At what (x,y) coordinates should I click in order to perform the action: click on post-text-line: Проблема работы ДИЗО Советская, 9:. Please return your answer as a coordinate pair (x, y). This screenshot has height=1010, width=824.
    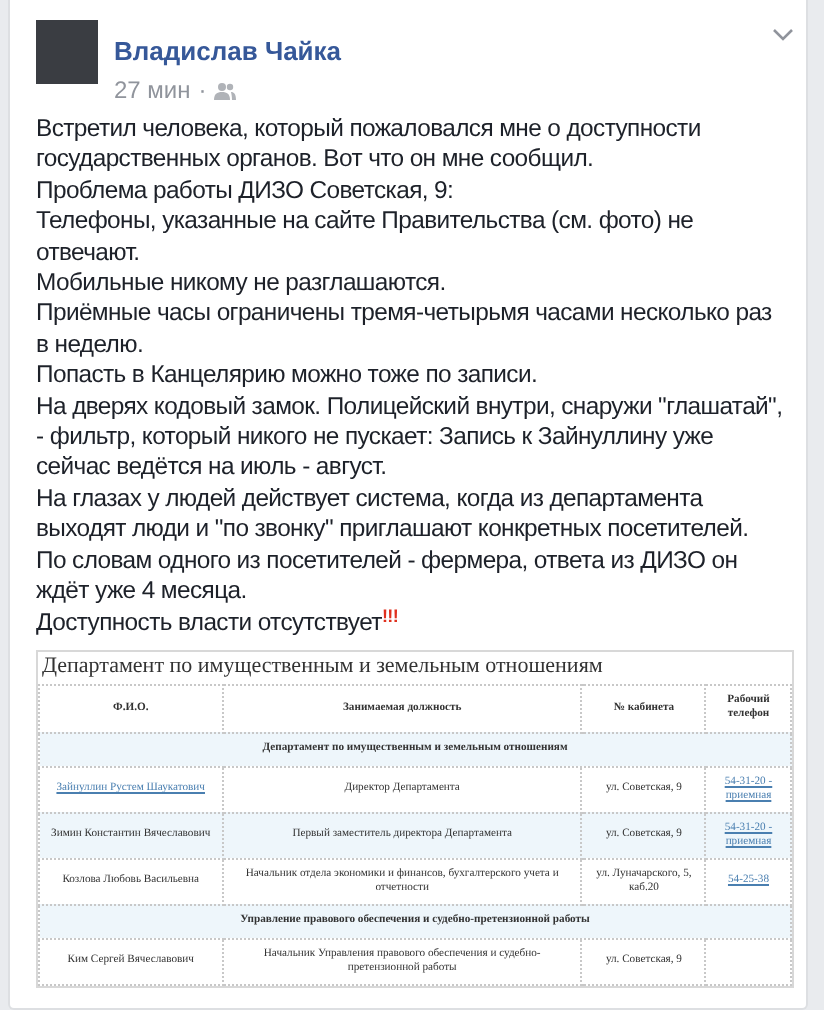
    Looking at the image, I should click on (246, 191).